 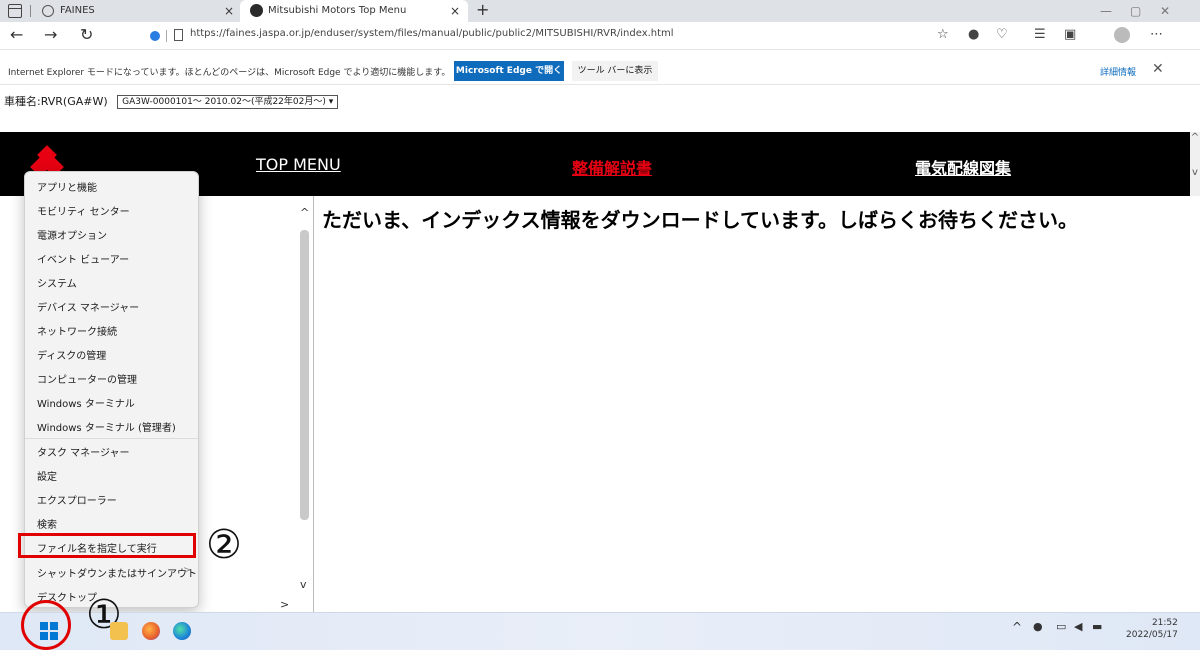 I want to click on service-manual-link: 整備解説書, so click(x=612, y=167).